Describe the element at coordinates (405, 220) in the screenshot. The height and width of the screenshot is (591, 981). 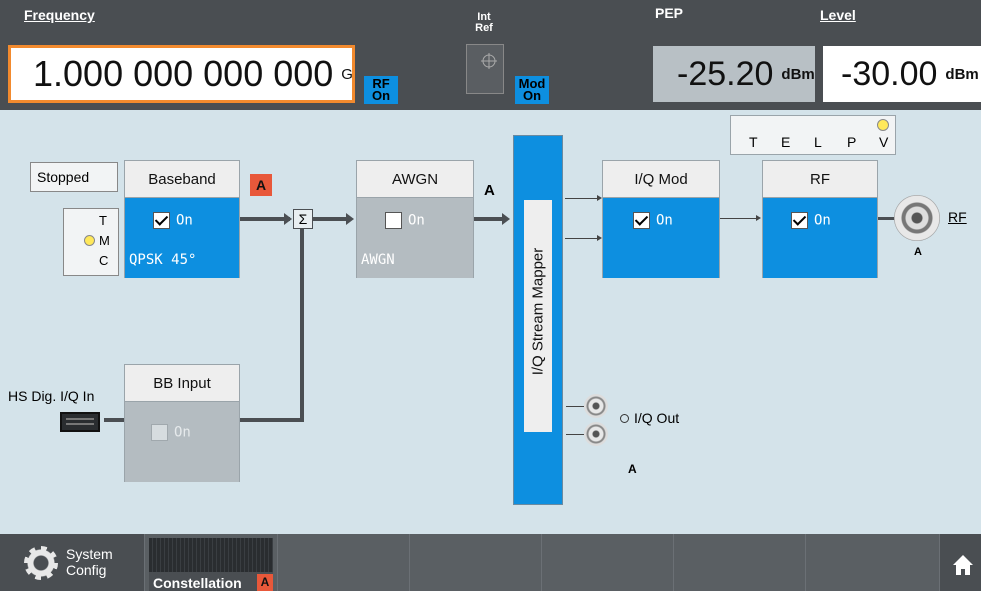
I see `awgn-state: On` at that location.